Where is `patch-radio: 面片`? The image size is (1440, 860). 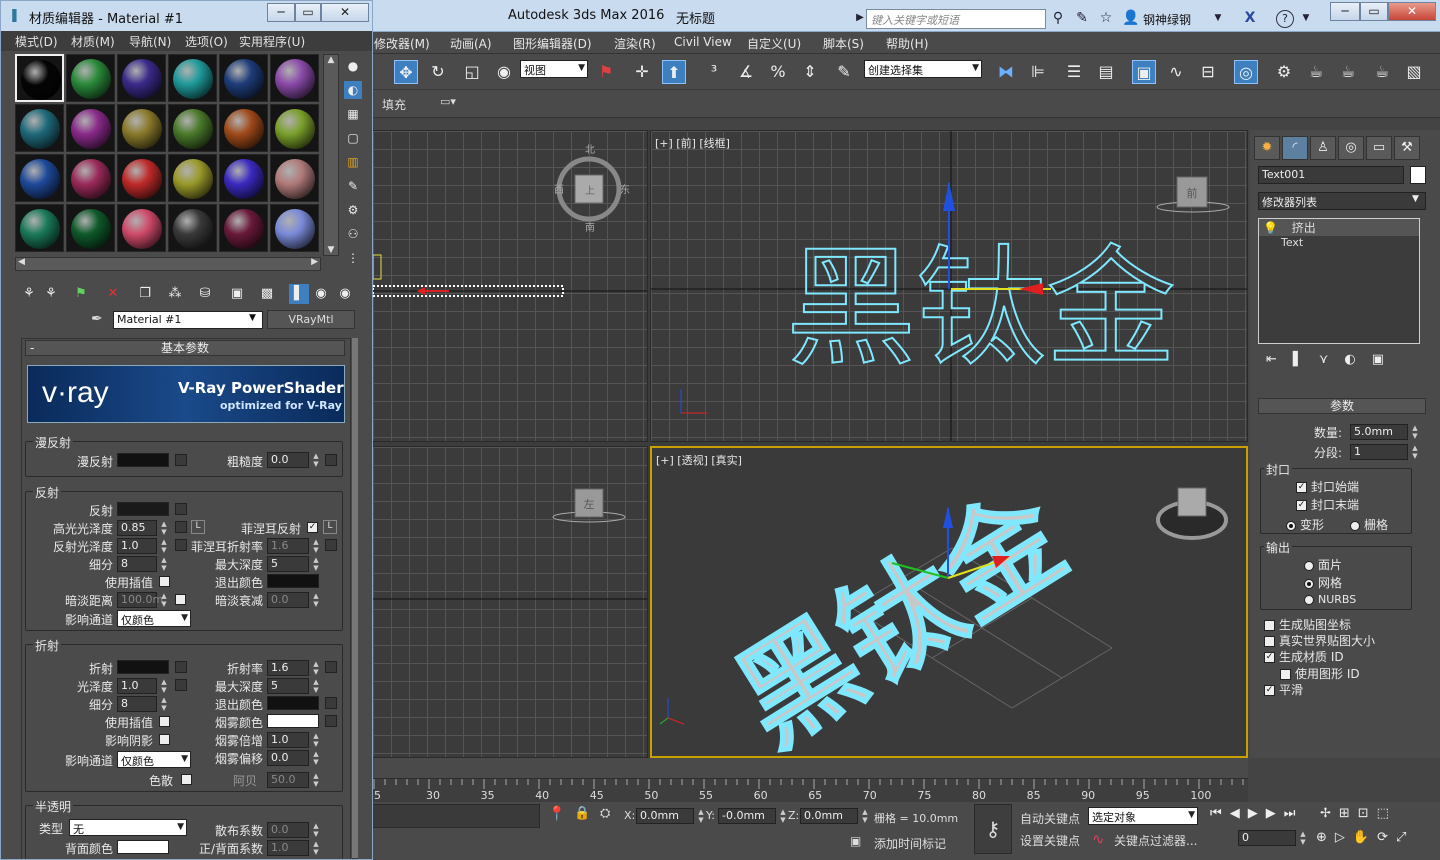
patch-radio: 面片 is located at coordinates (1323, 564).